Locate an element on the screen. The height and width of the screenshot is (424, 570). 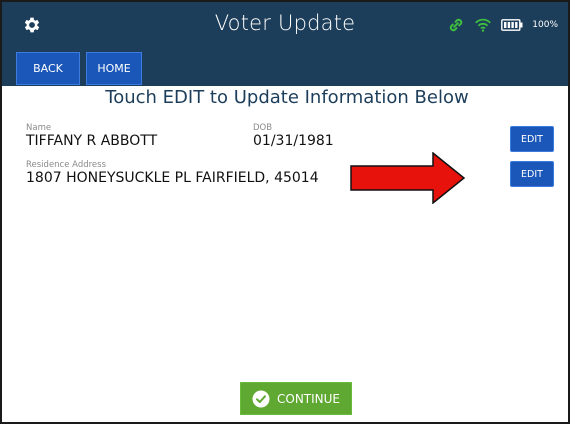
back-button: BACK is located at coordinates (48, 68).